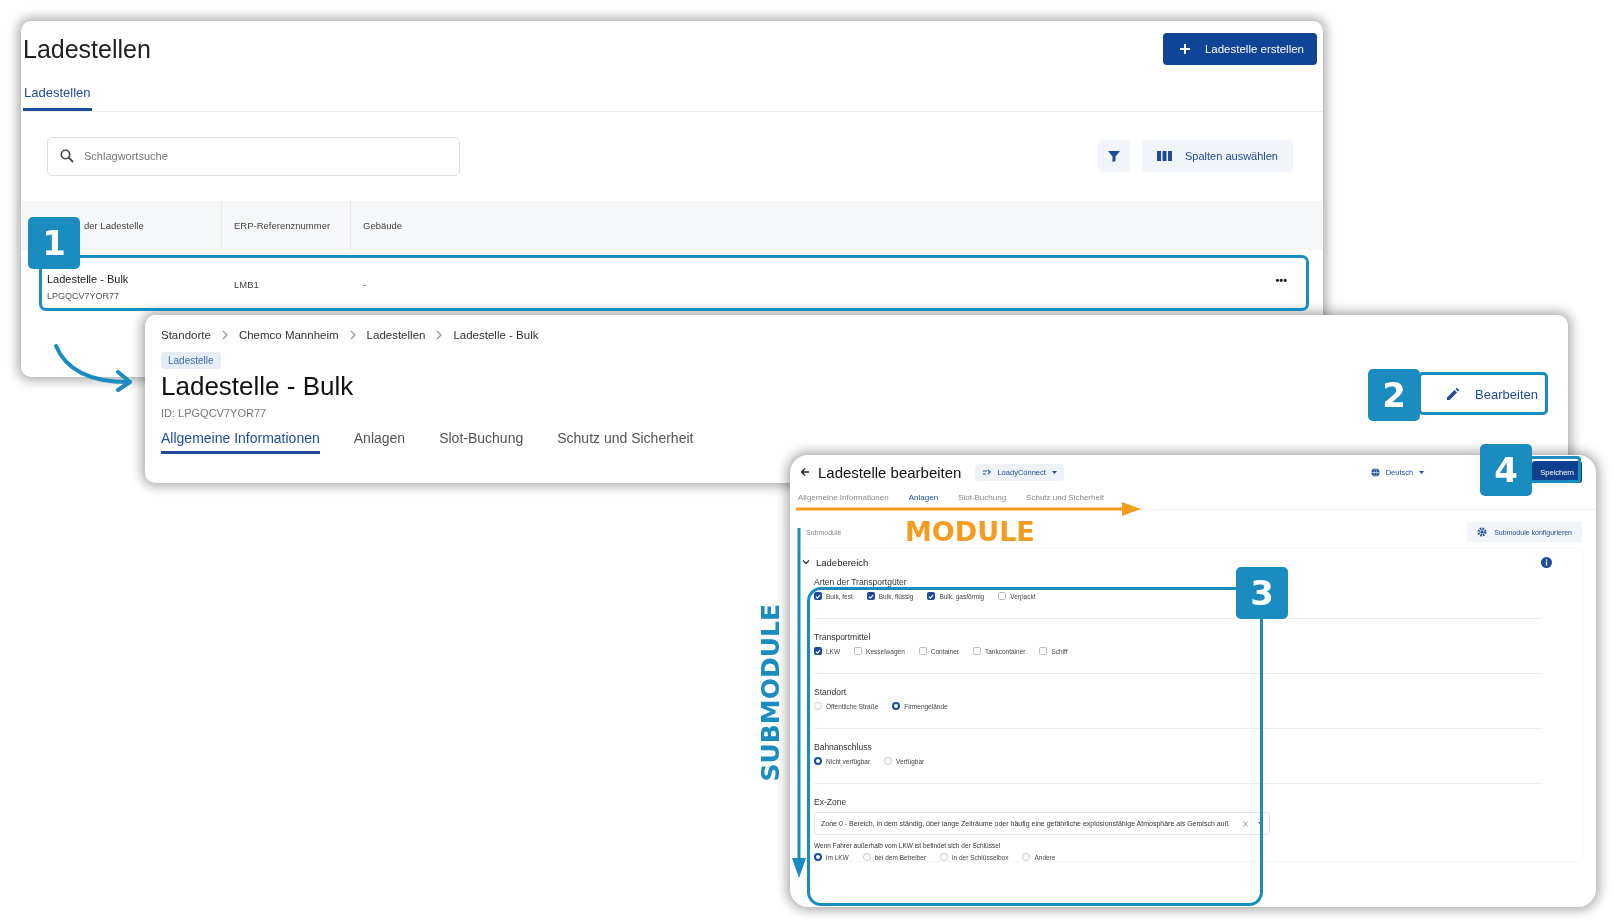 This screenshot has height=920, width=1620. Describe the element at coordinates (84, 295) in the screenshot. I see `table-cell-text: LPGQCV7YOR77` at that location.